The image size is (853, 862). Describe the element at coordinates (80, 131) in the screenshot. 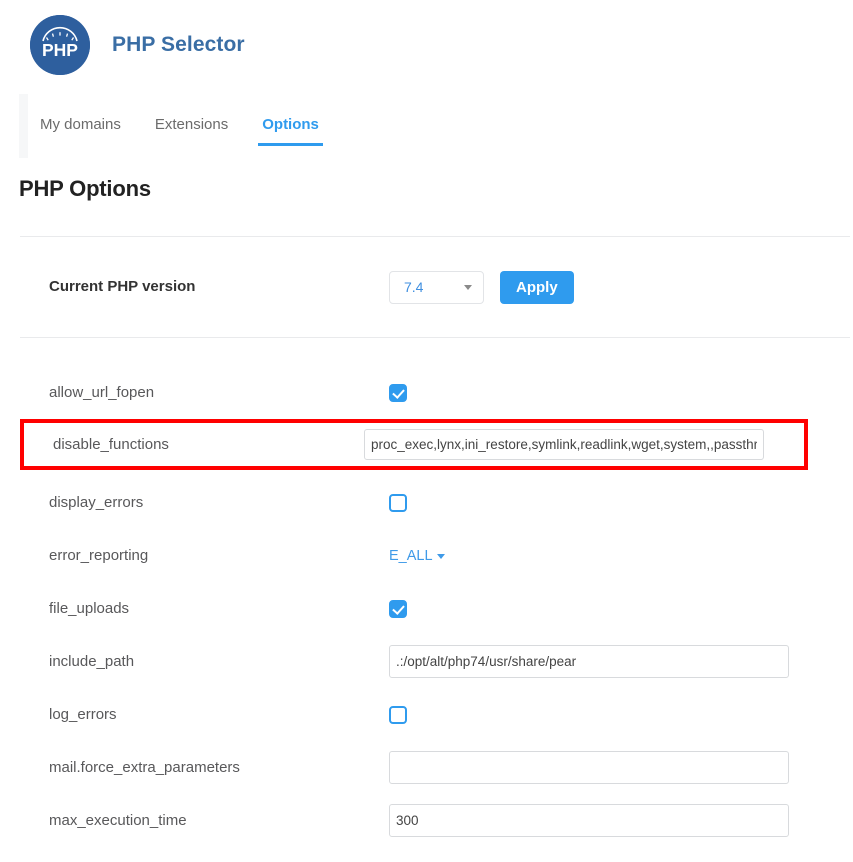

I see `tab-my-domains: My domains` at that location.